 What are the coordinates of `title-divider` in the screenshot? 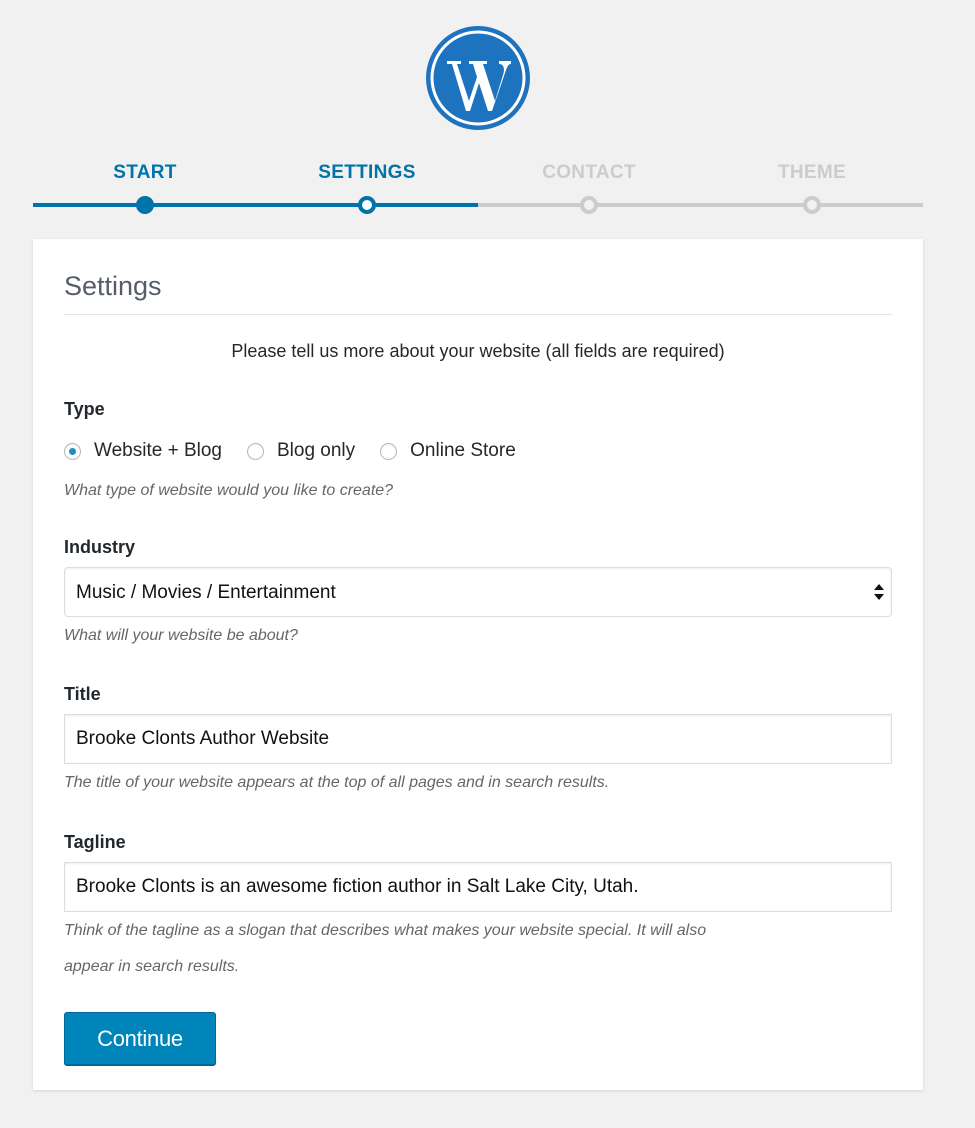 It's located at (478, 314).